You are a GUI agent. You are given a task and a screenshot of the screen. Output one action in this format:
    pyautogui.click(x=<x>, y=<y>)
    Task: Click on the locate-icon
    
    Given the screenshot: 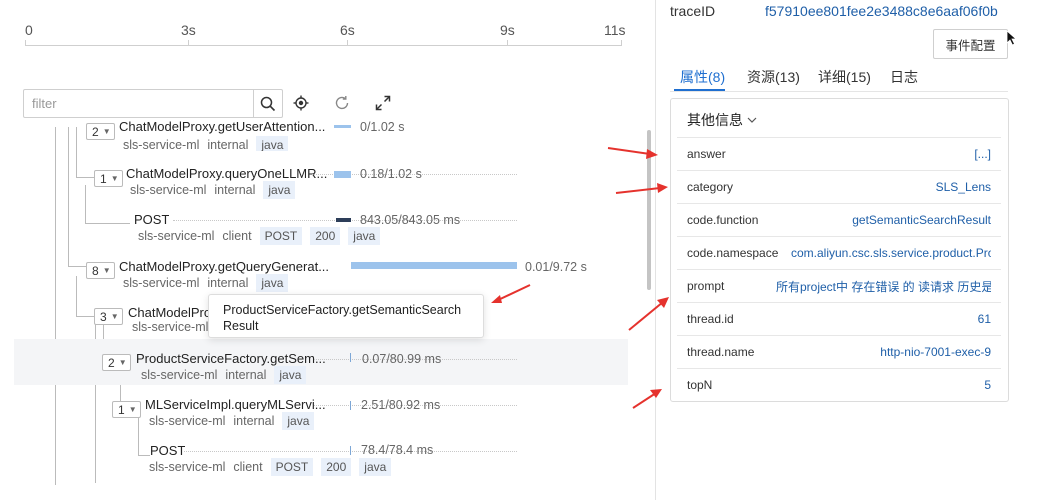 What is the action you would take?
    pyautogui.click(x=301, y=103)
    